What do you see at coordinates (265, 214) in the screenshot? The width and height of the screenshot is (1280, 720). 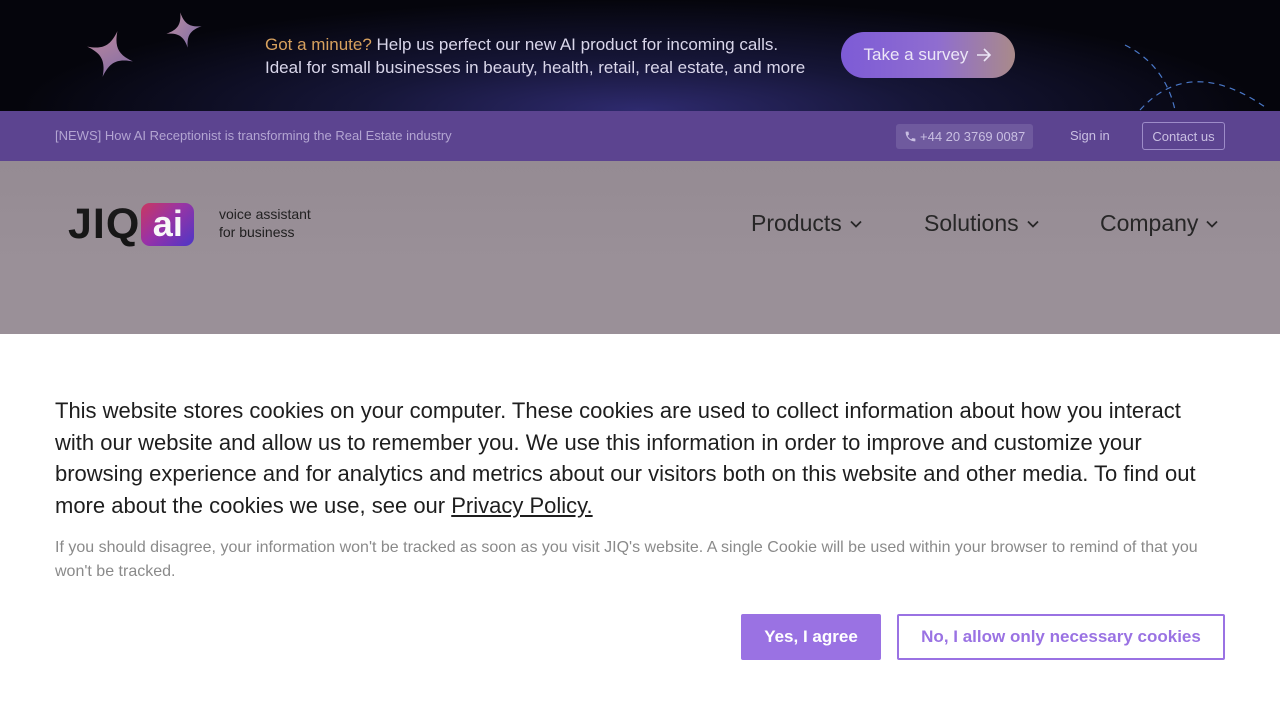 I see `tagline-line-1: voice assistant` at bounding box center [265, 214].